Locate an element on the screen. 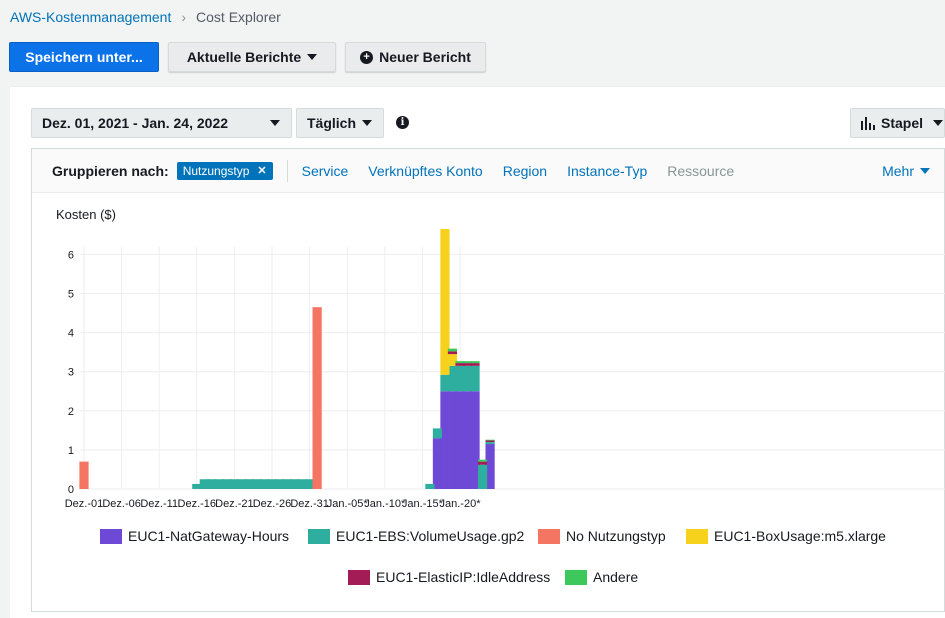 This screenshot has height=618, width=945. legend-item: No Nutzungstyp is located at coordinates (602, 536).